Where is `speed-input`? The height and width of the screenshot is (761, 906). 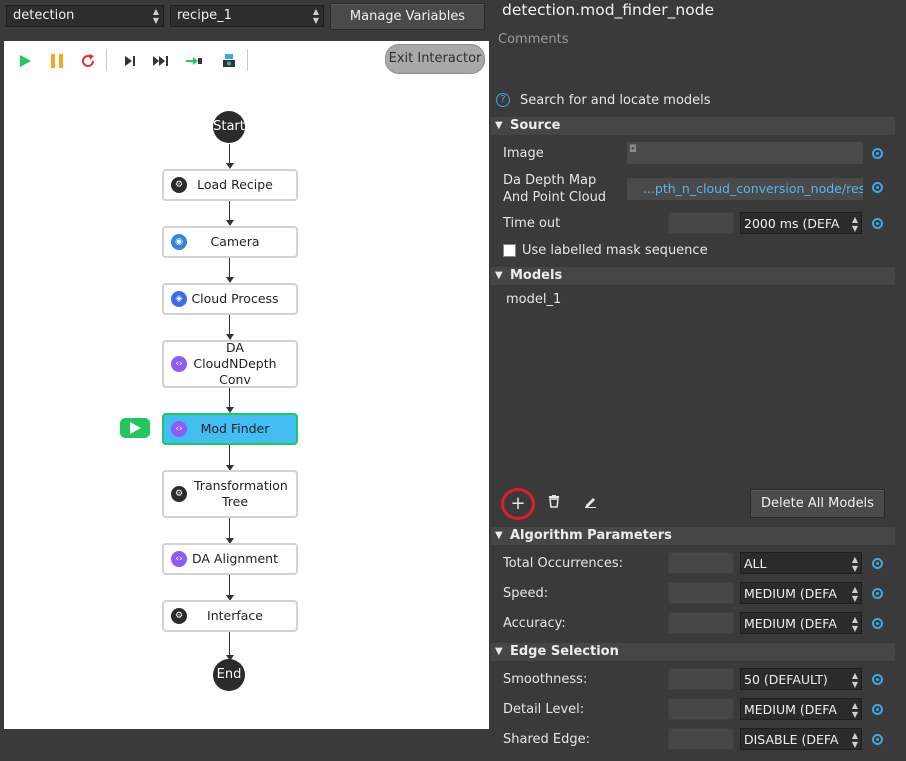
speed-input is located at coordinates (701, 593).